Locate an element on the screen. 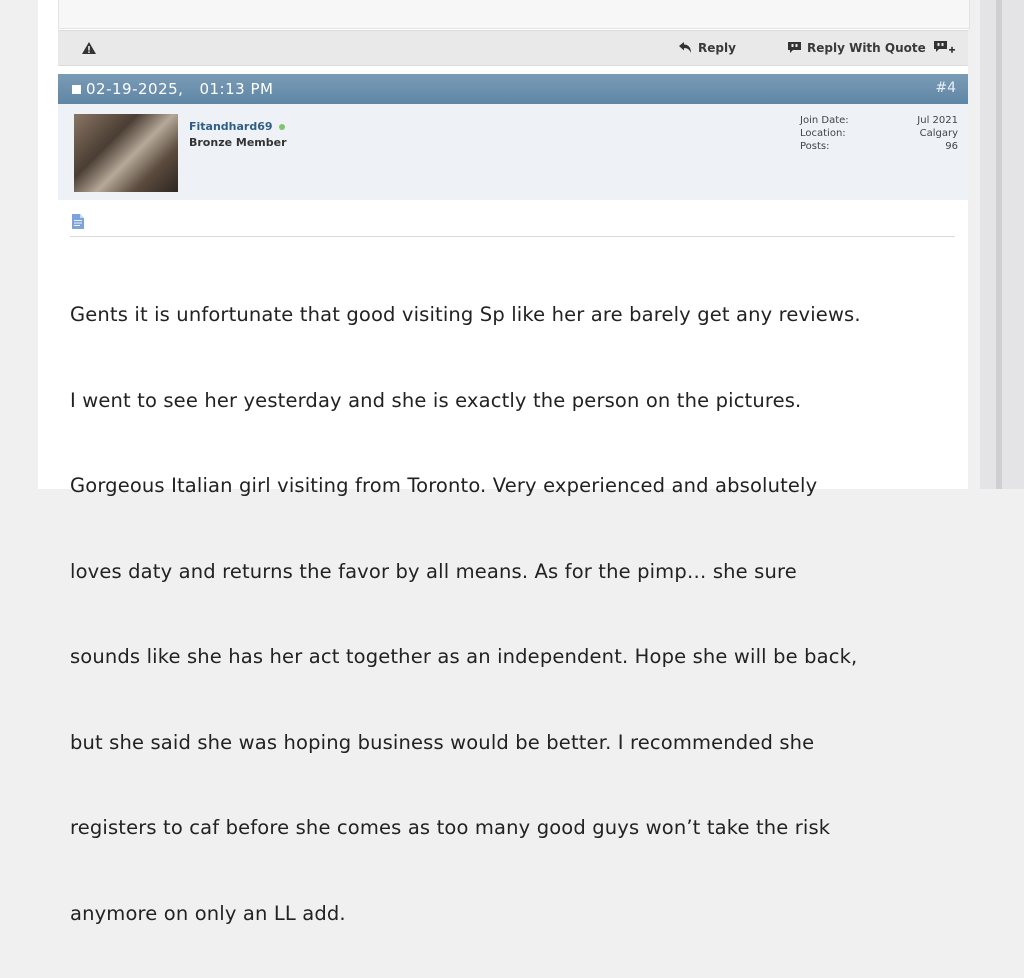  scrollbar-track is located at coordinates (999, 244).